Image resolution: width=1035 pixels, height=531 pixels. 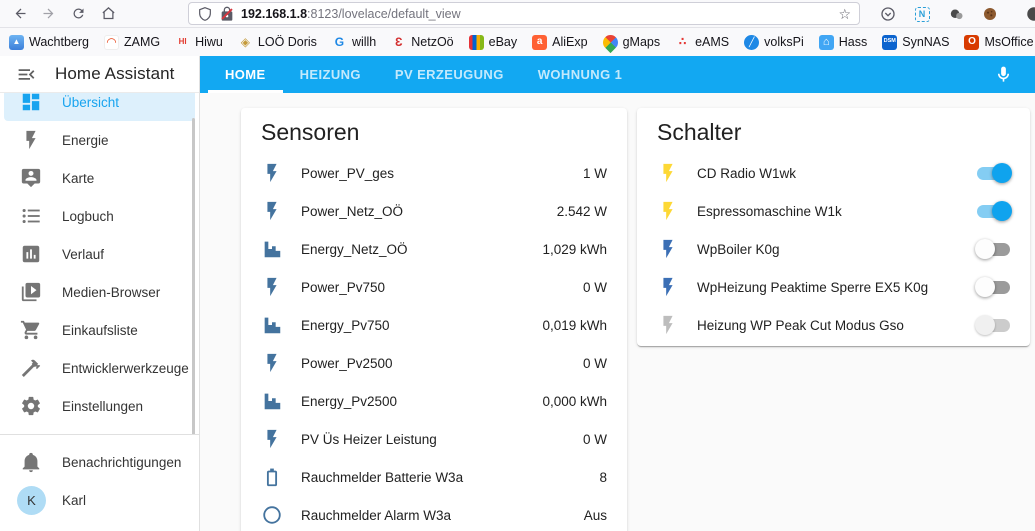 What do you see at coordinates (434, 513) in the screenshot?
I see `sensor-row-rauchmelder-alarm: Rauchmelder Alarm W3a Aus` at bounding box center [434, 513].